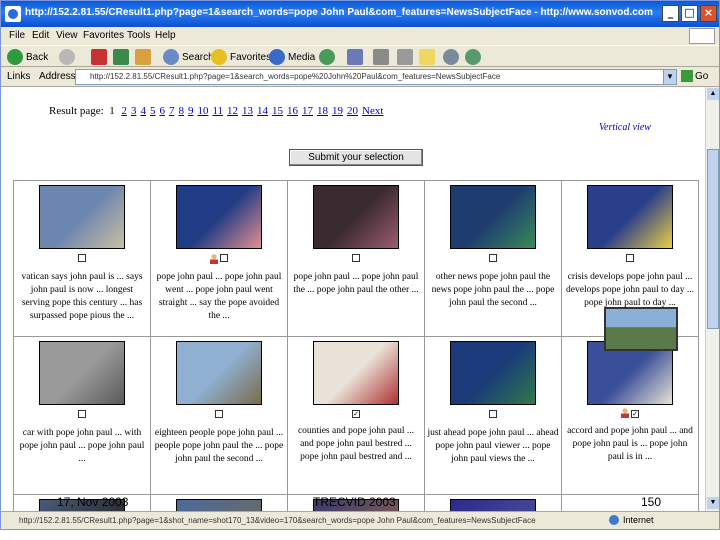  Describe the element at coordinates (694, 76) in the screenshot. I see `go-button: Go` at that location.